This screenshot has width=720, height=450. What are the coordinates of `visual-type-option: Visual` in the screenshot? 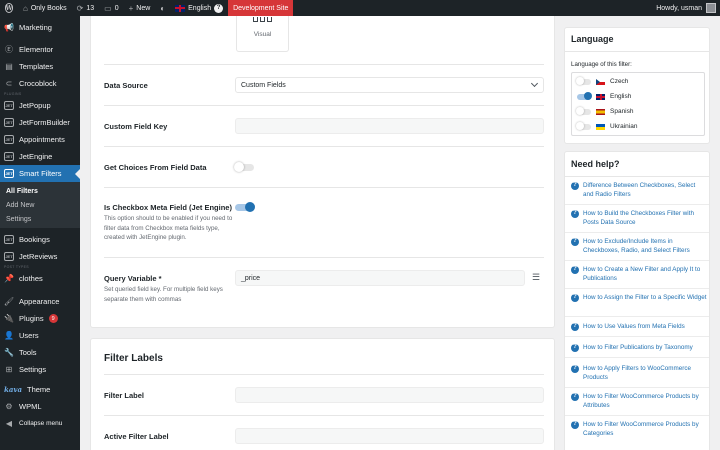 It's located at (262, 34).